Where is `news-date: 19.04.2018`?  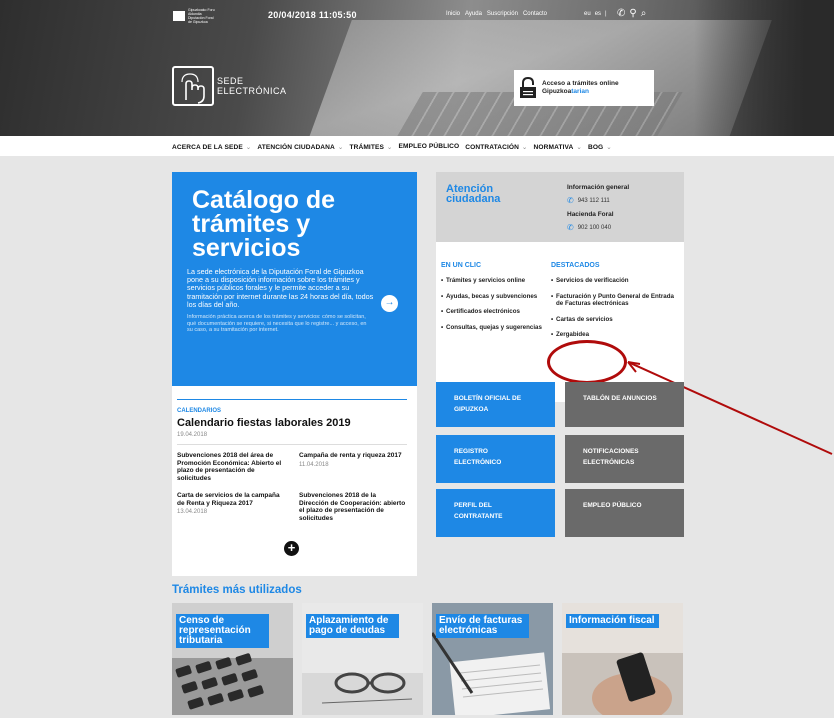 news-date: 19.04.2018 is located at coordinates (192, 435).